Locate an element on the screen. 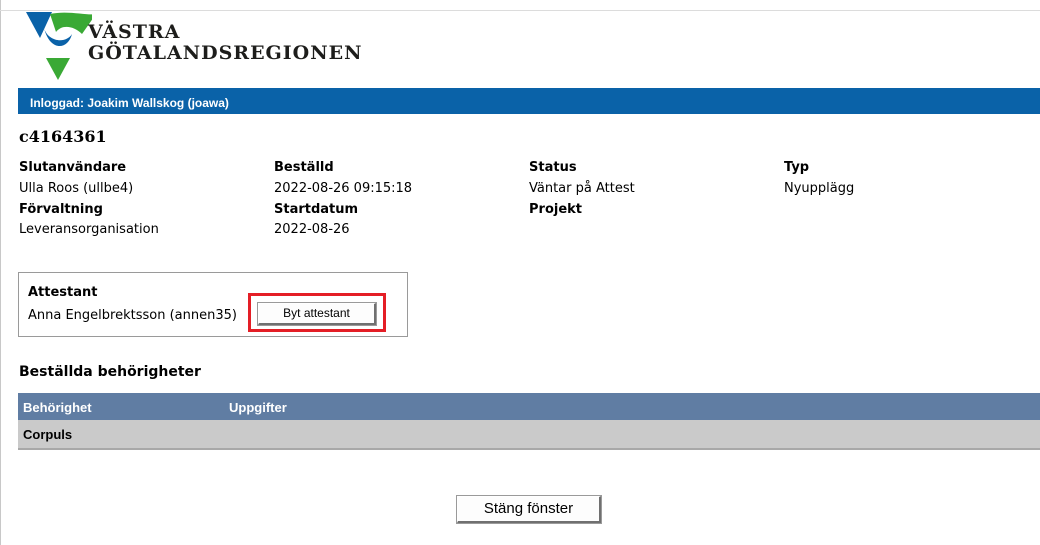  status-value: Väntar på Attest is located at coordinates (582, 188).